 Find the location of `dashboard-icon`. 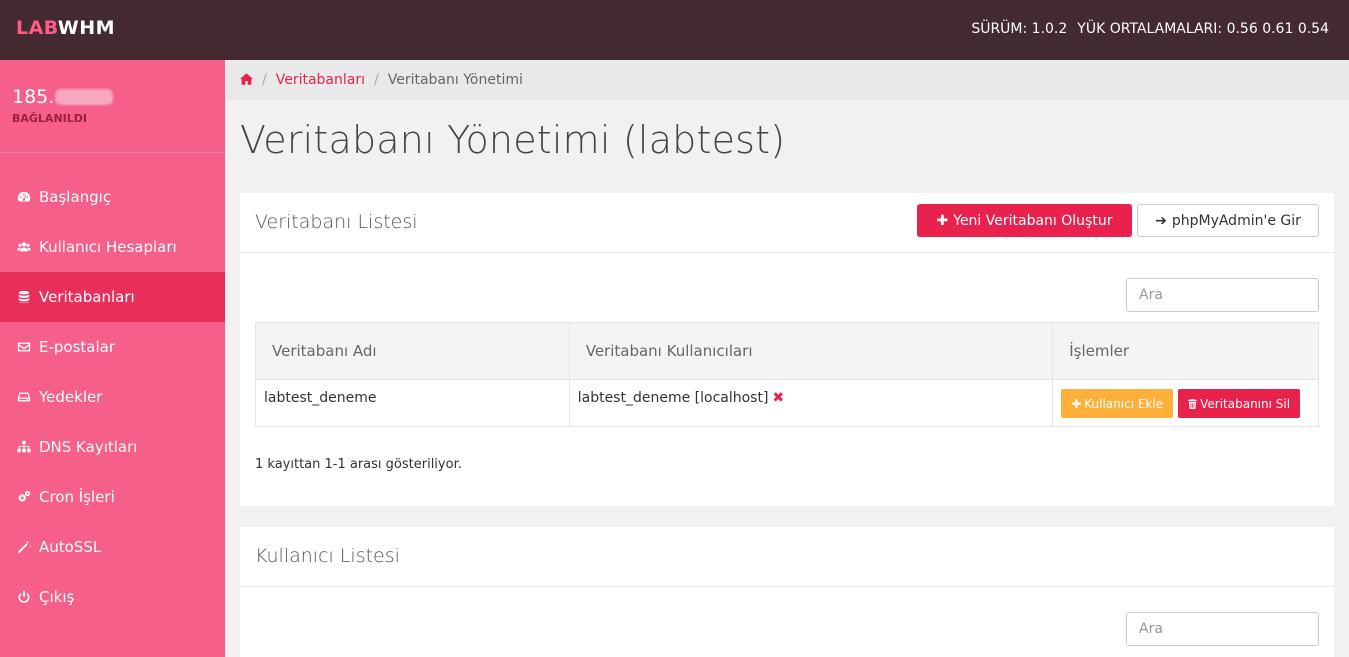

dashboard-icon is located at coordinates (24, 197).